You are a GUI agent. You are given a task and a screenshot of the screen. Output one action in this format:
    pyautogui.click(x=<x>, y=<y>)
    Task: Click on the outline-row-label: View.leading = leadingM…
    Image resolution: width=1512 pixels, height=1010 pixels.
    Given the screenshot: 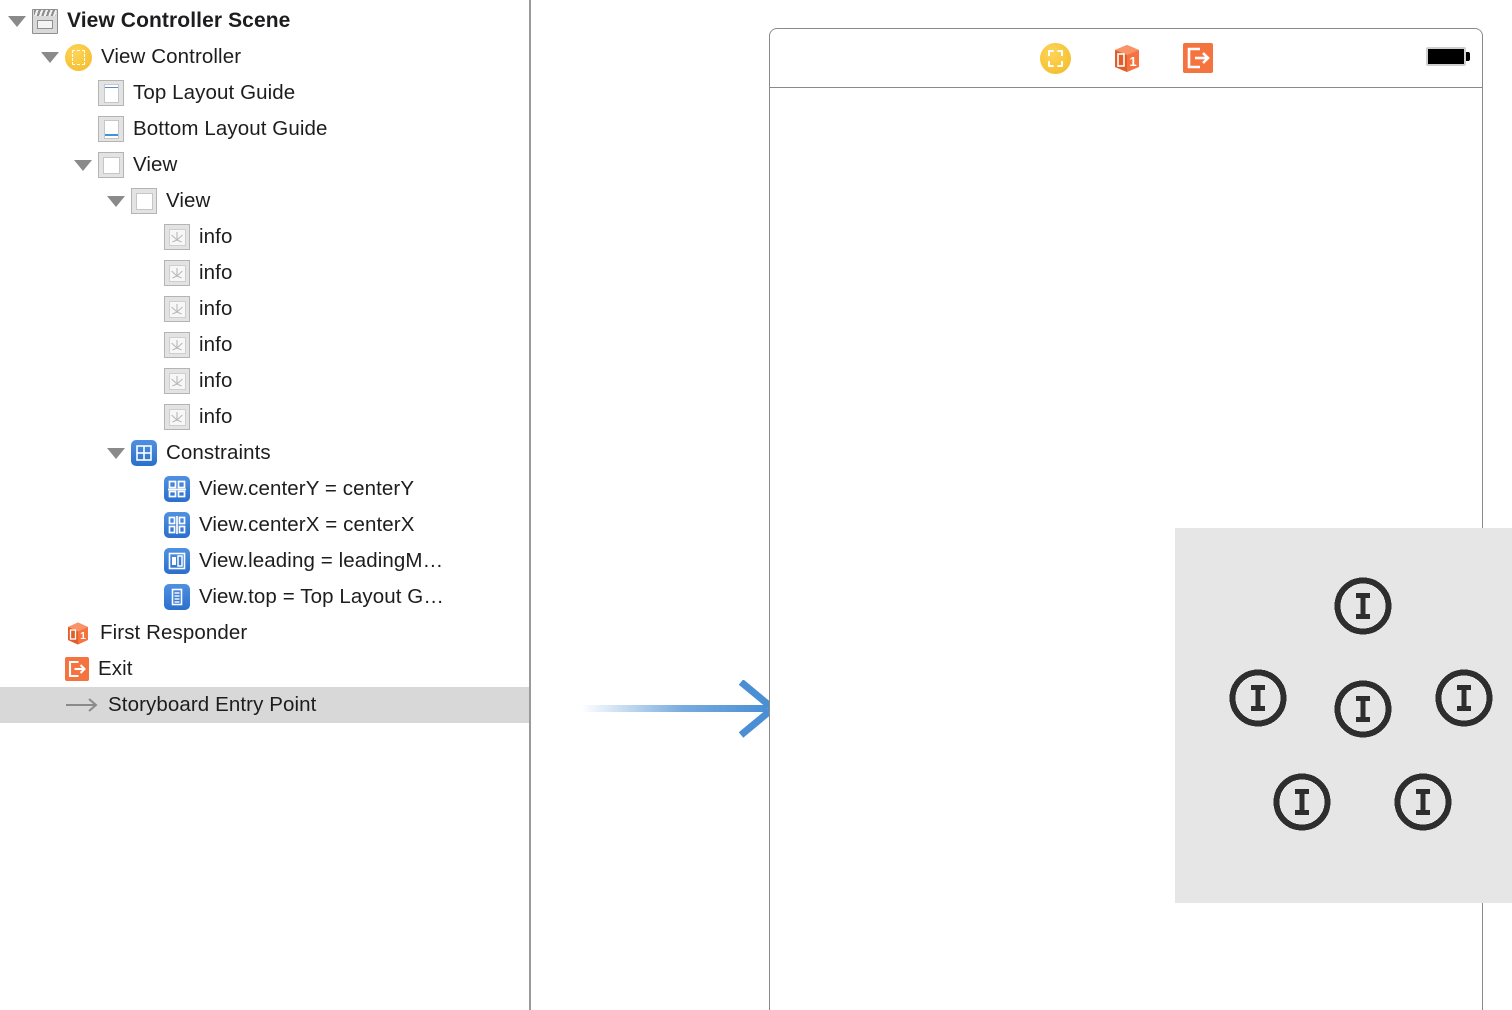 What is the action you would take?
    pyautogui.click(x=321, y=560)
    